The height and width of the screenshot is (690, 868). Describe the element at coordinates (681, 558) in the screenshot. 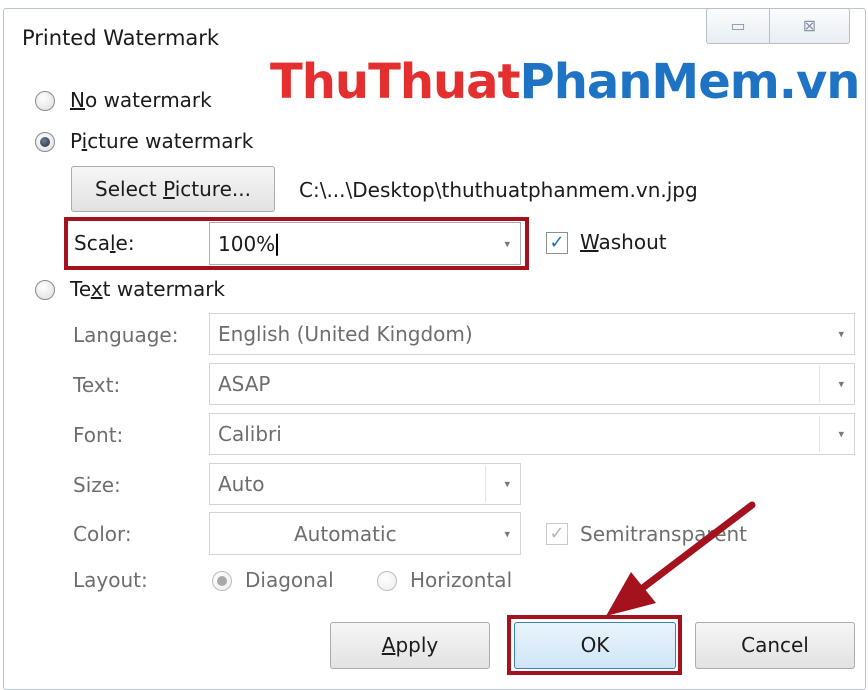

I see `annotation-arrow-icon` at that location.